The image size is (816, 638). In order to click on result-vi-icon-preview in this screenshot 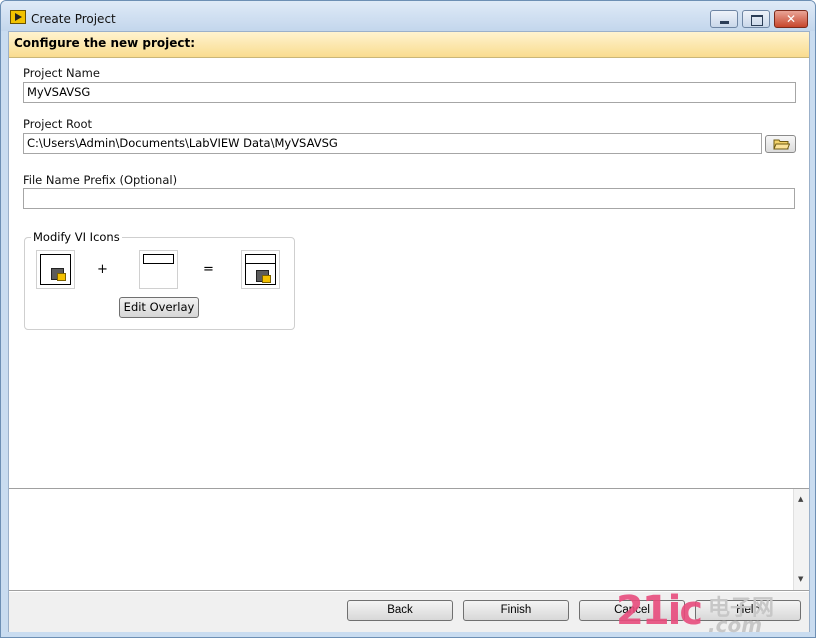, I will do `click(260, 269)`.